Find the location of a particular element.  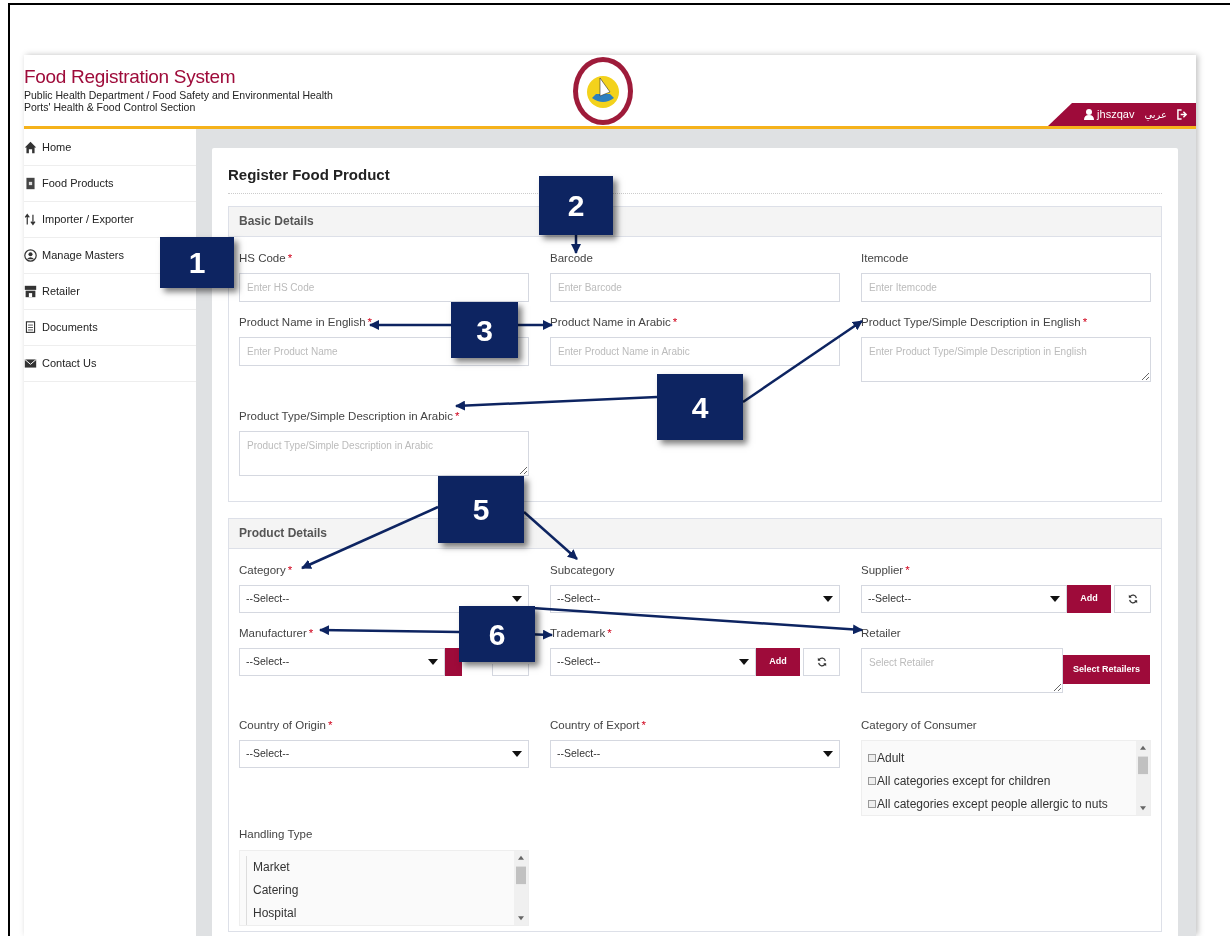

field-label: Category * is located at coordinates (266, 570).